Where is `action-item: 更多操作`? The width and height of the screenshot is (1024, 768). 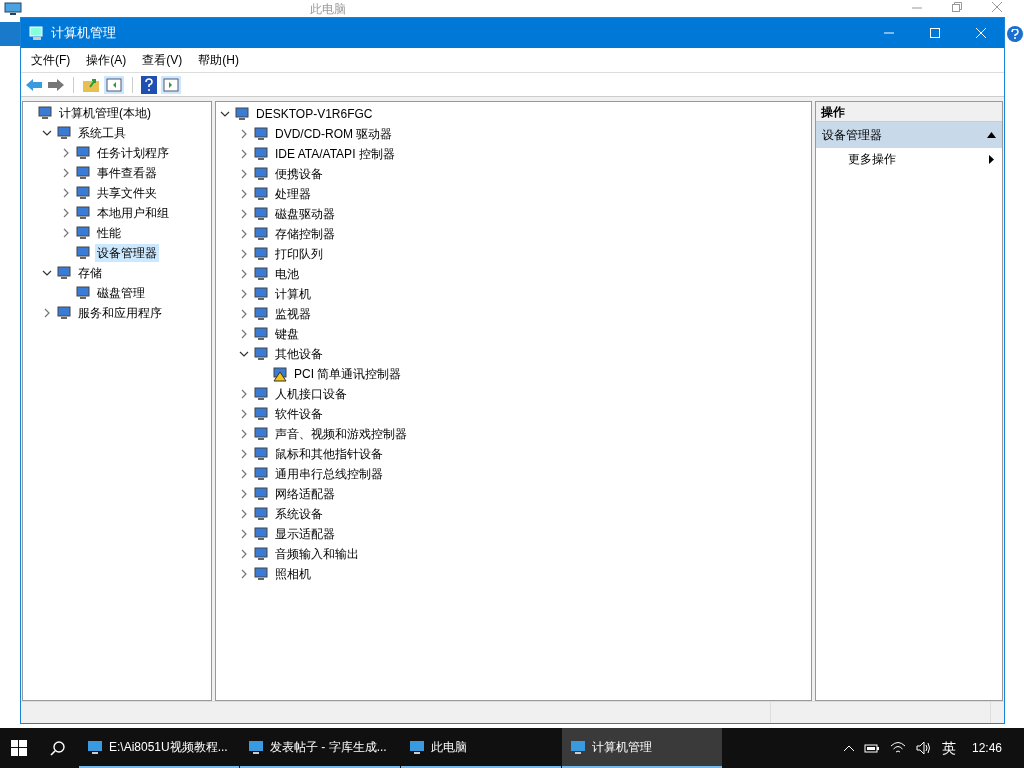
action-item: 更多操作 is located at coordinates (909, 159).